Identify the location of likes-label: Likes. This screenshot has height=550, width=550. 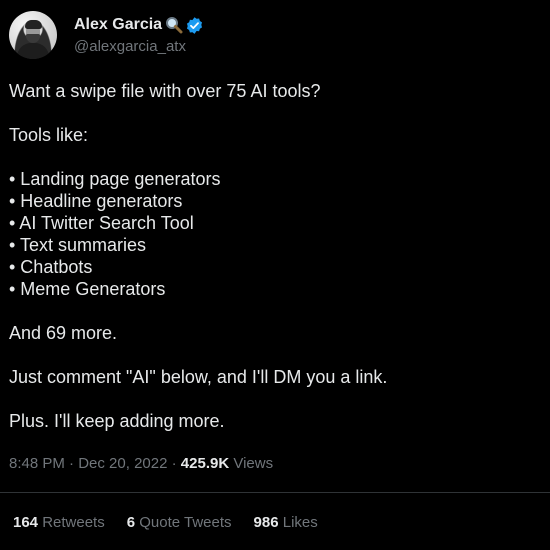
(298, 522).